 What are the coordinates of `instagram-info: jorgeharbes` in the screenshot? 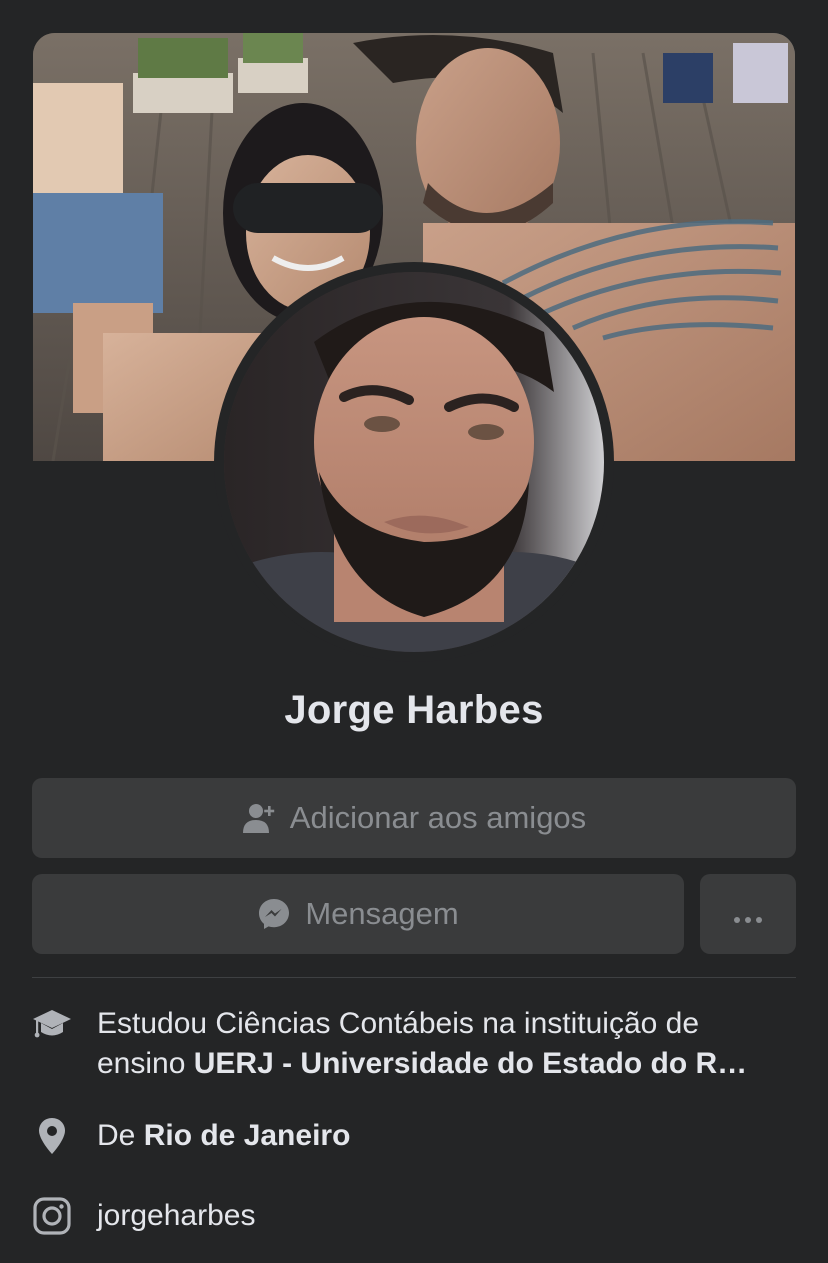 It's located at (414, 1216).